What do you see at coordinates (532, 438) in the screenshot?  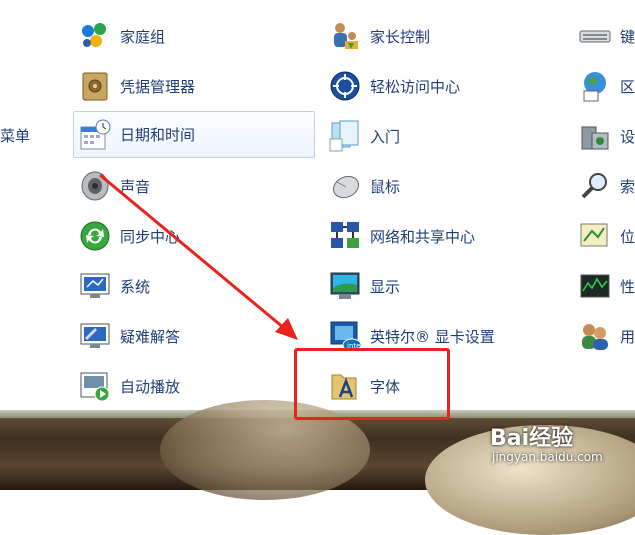 I see `watermark-brand: Bai经验` at bounding box center [532, 438].